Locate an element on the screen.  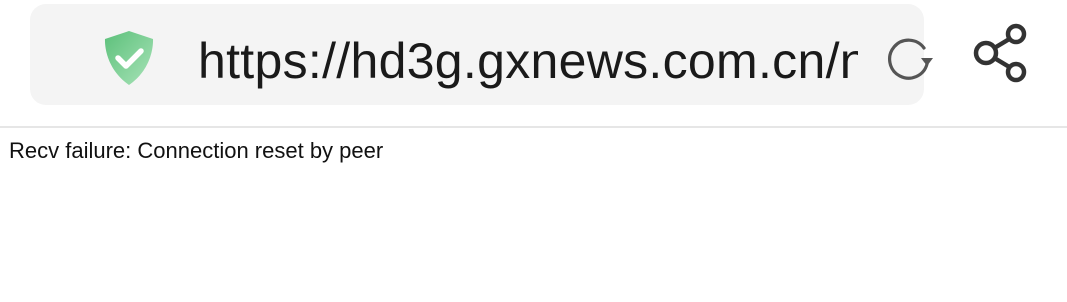
reload-icon is located at coordinates (909, 59).